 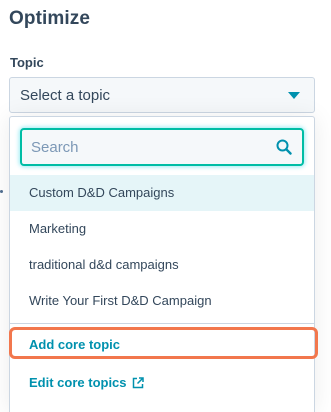 What do you see at coordinates (294, 95) in the screenshot?
I see `caret-down-icon` at bounding box center [294, 95].